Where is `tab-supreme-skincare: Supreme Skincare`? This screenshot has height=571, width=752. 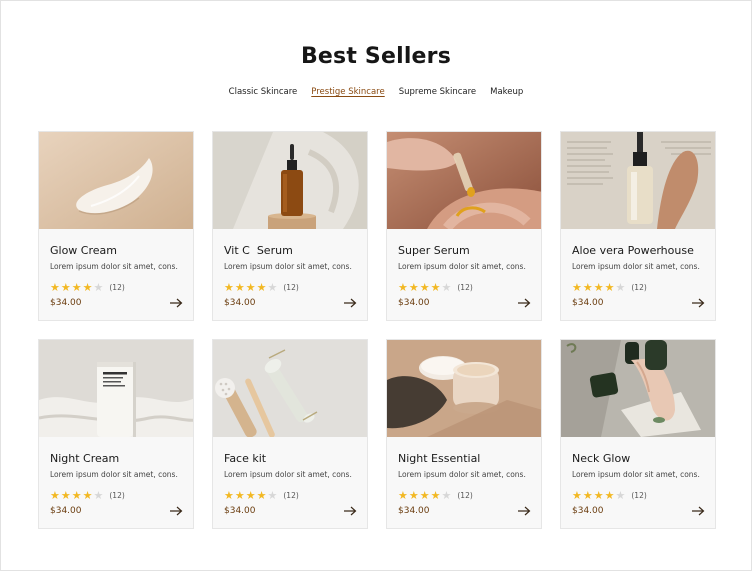
tab-supreme-skincare: Supreme Skincare is located at coordinates (437, 92).